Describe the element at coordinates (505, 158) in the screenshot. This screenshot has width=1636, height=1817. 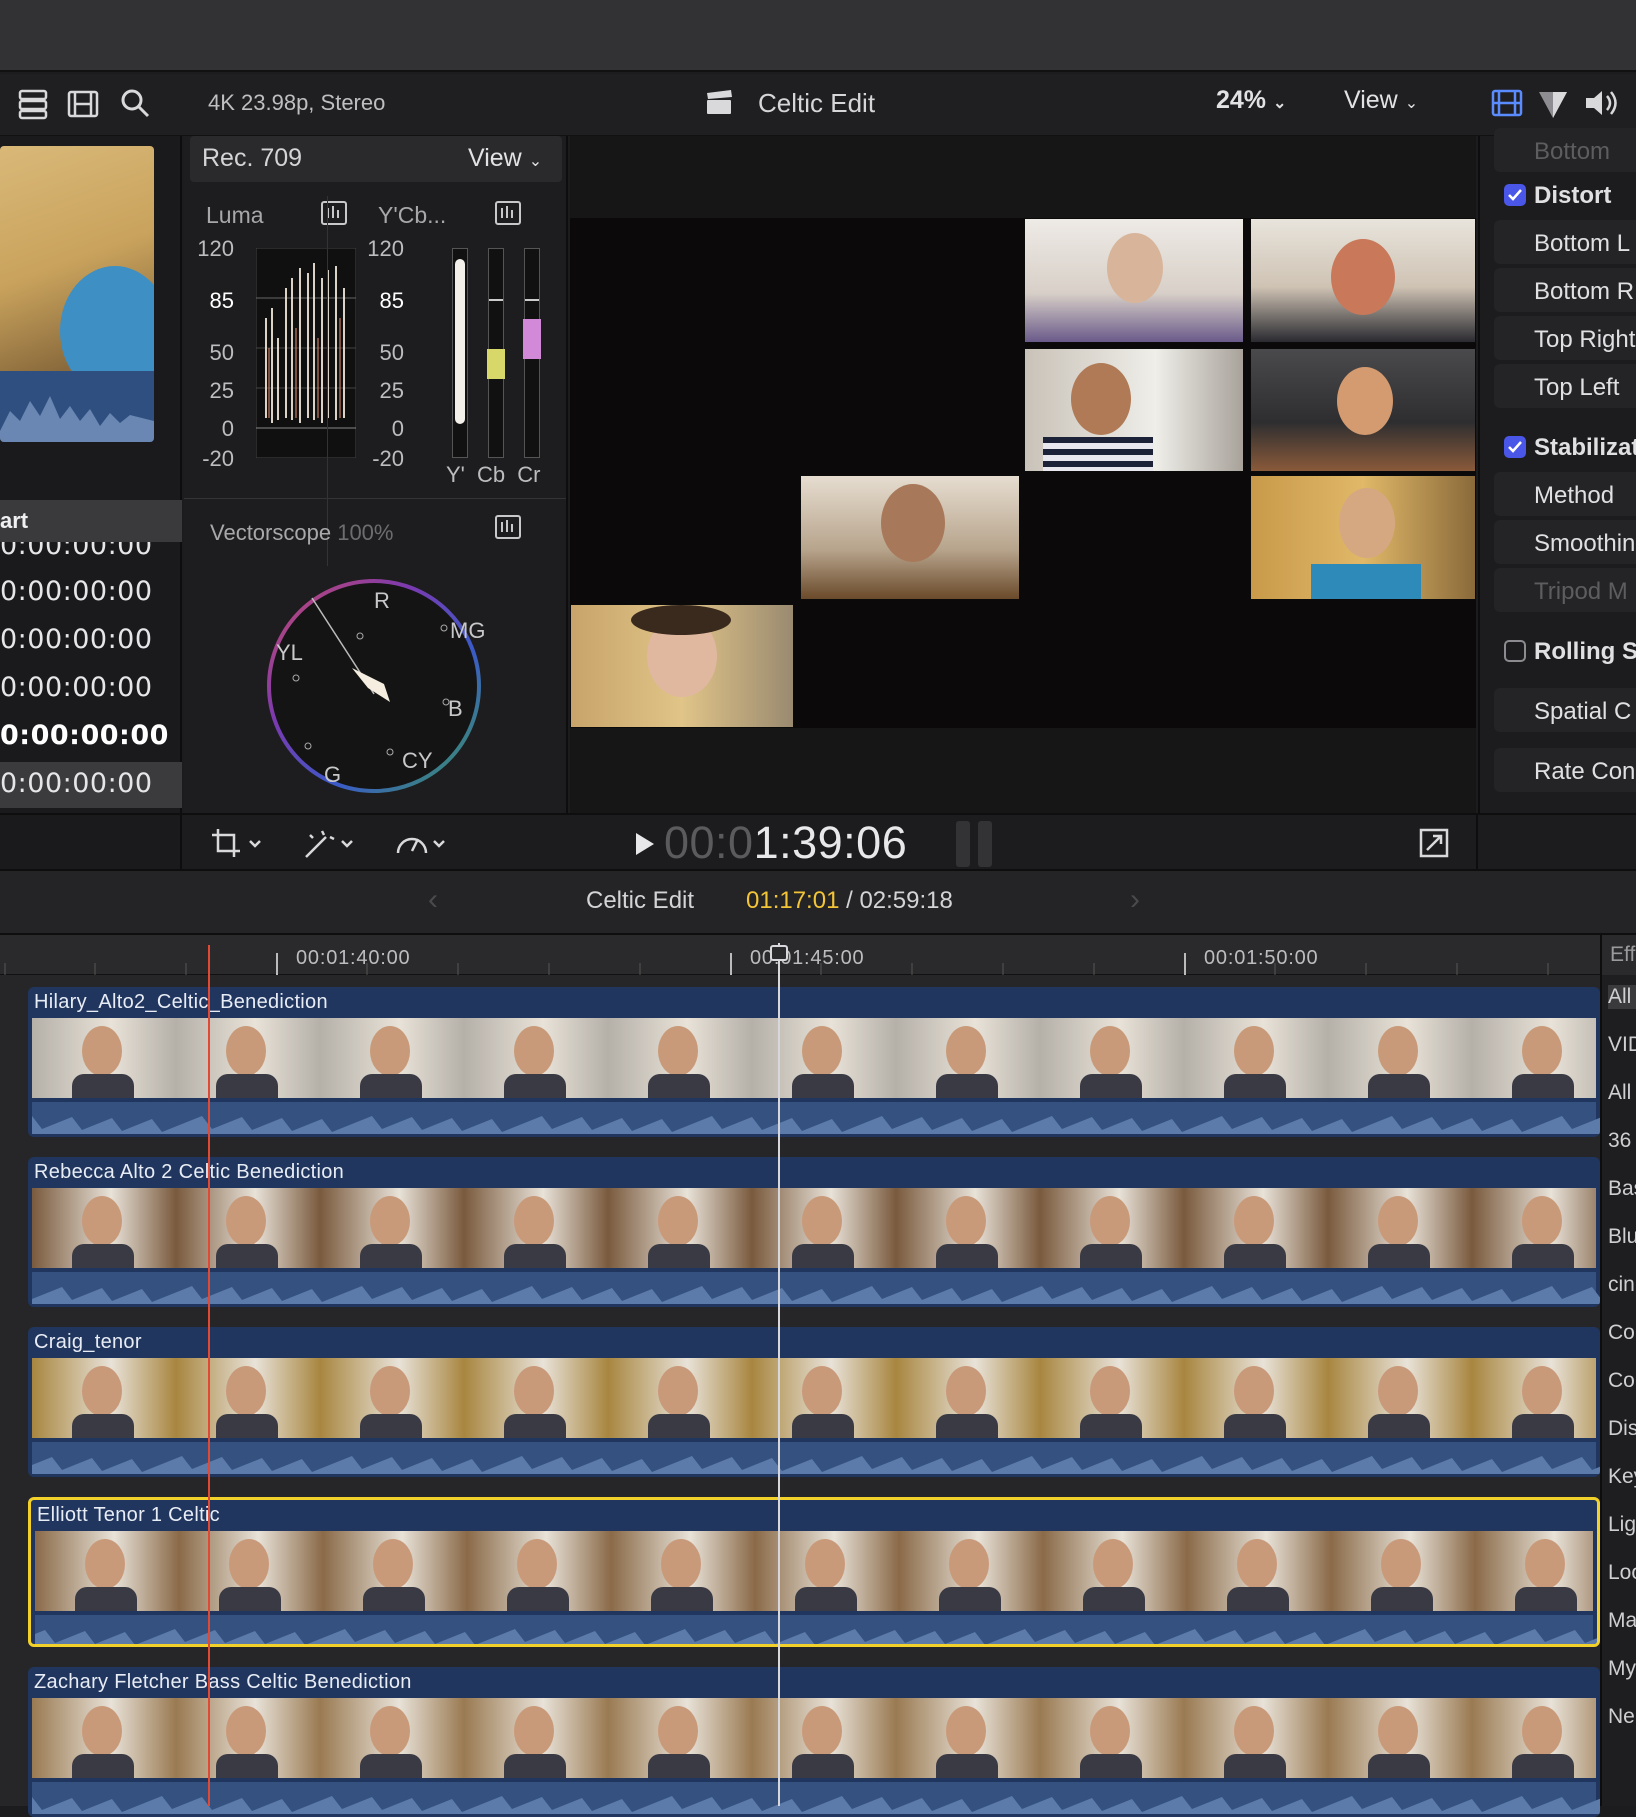
I see `scopes-view-dropdown: View ⌄` at that location.